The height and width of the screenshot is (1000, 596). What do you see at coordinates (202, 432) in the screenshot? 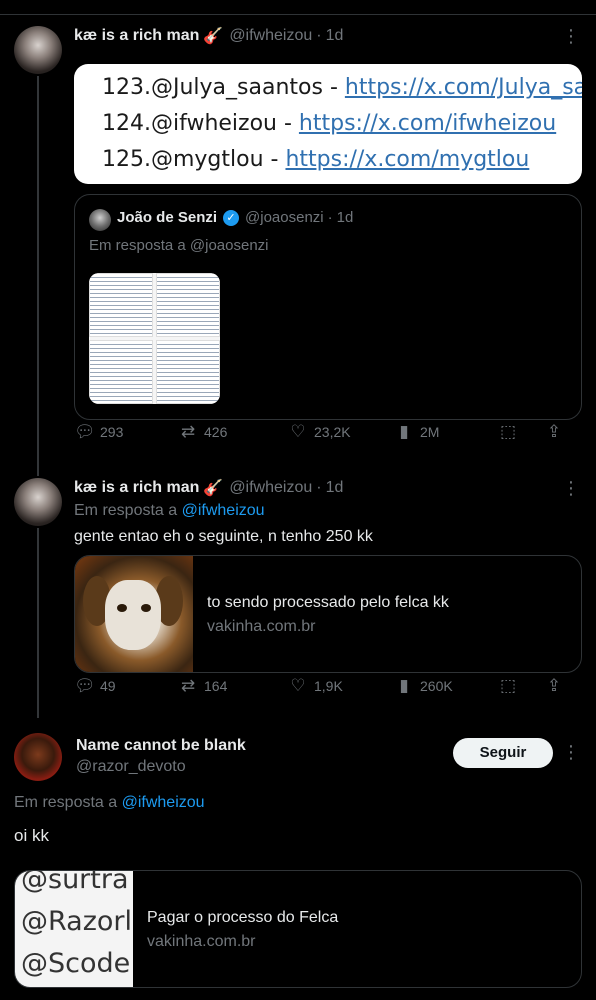
I see `repost-button: ⇄ 426` at bounding box center [202, 432].